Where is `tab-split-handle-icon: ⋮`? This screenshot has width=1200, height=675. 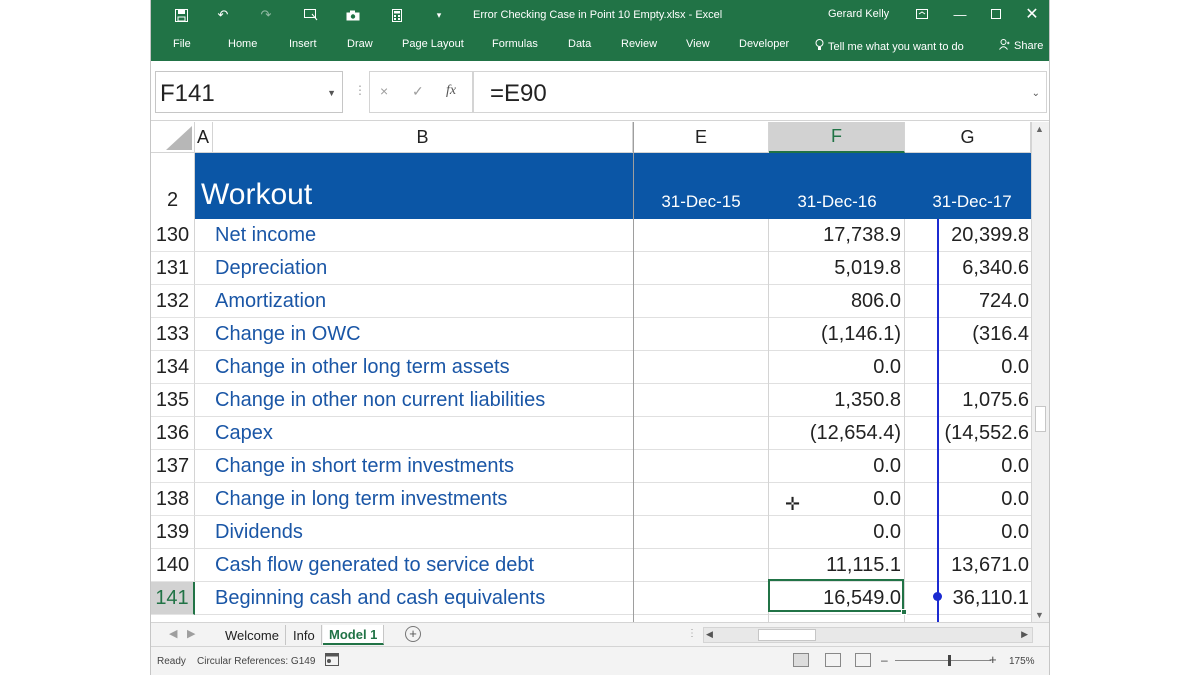 tab-split-handle-icon: ⋮ is located at coordinates (692, 633).